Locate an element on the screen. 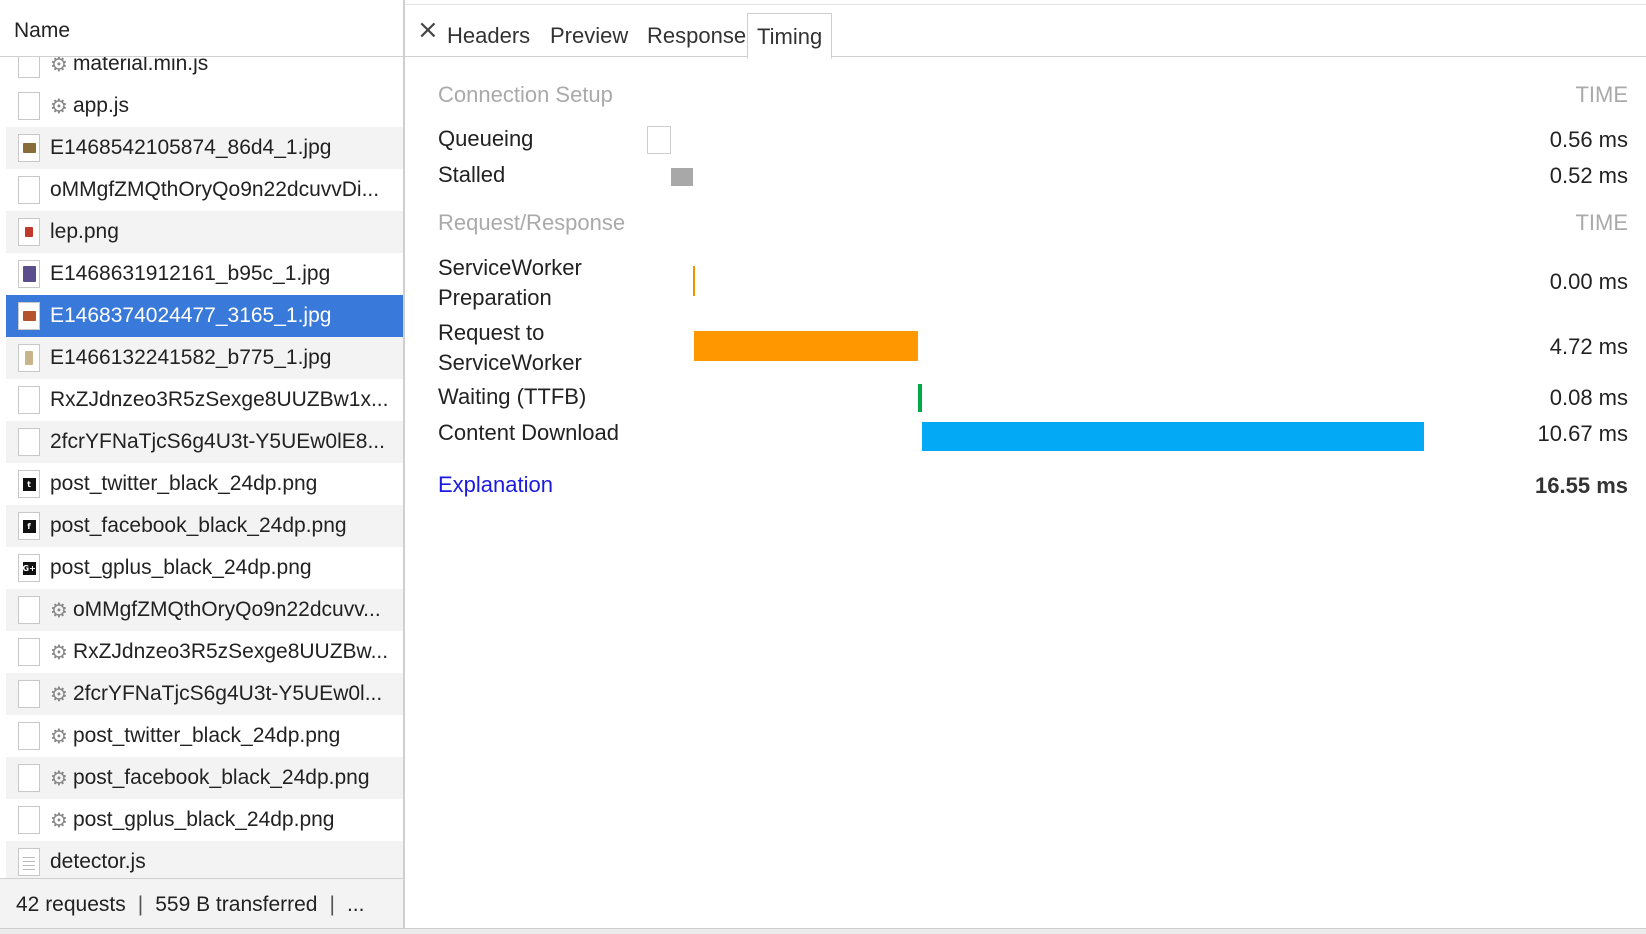  file-name: E1468542105874_86d4_1.jpg is located at coordinates (191, 147).